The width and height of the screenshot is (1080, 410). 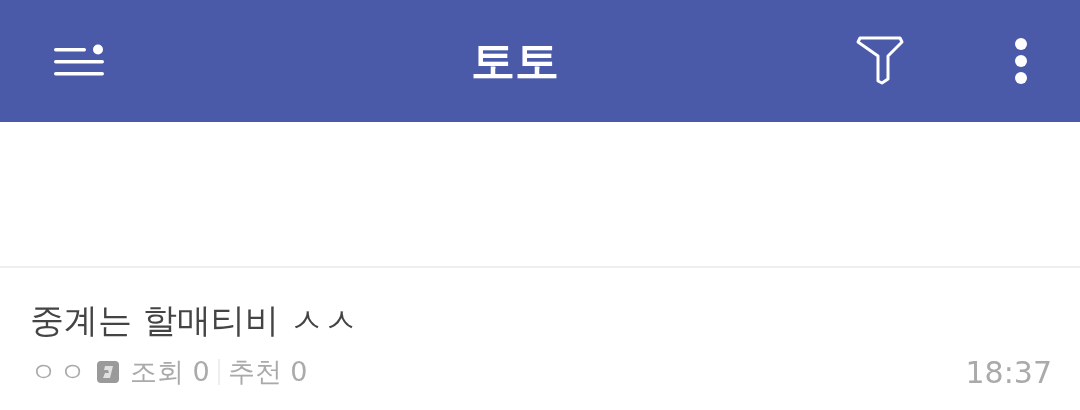 I want to click on level-badge-icon, so click(x=108, y=372).